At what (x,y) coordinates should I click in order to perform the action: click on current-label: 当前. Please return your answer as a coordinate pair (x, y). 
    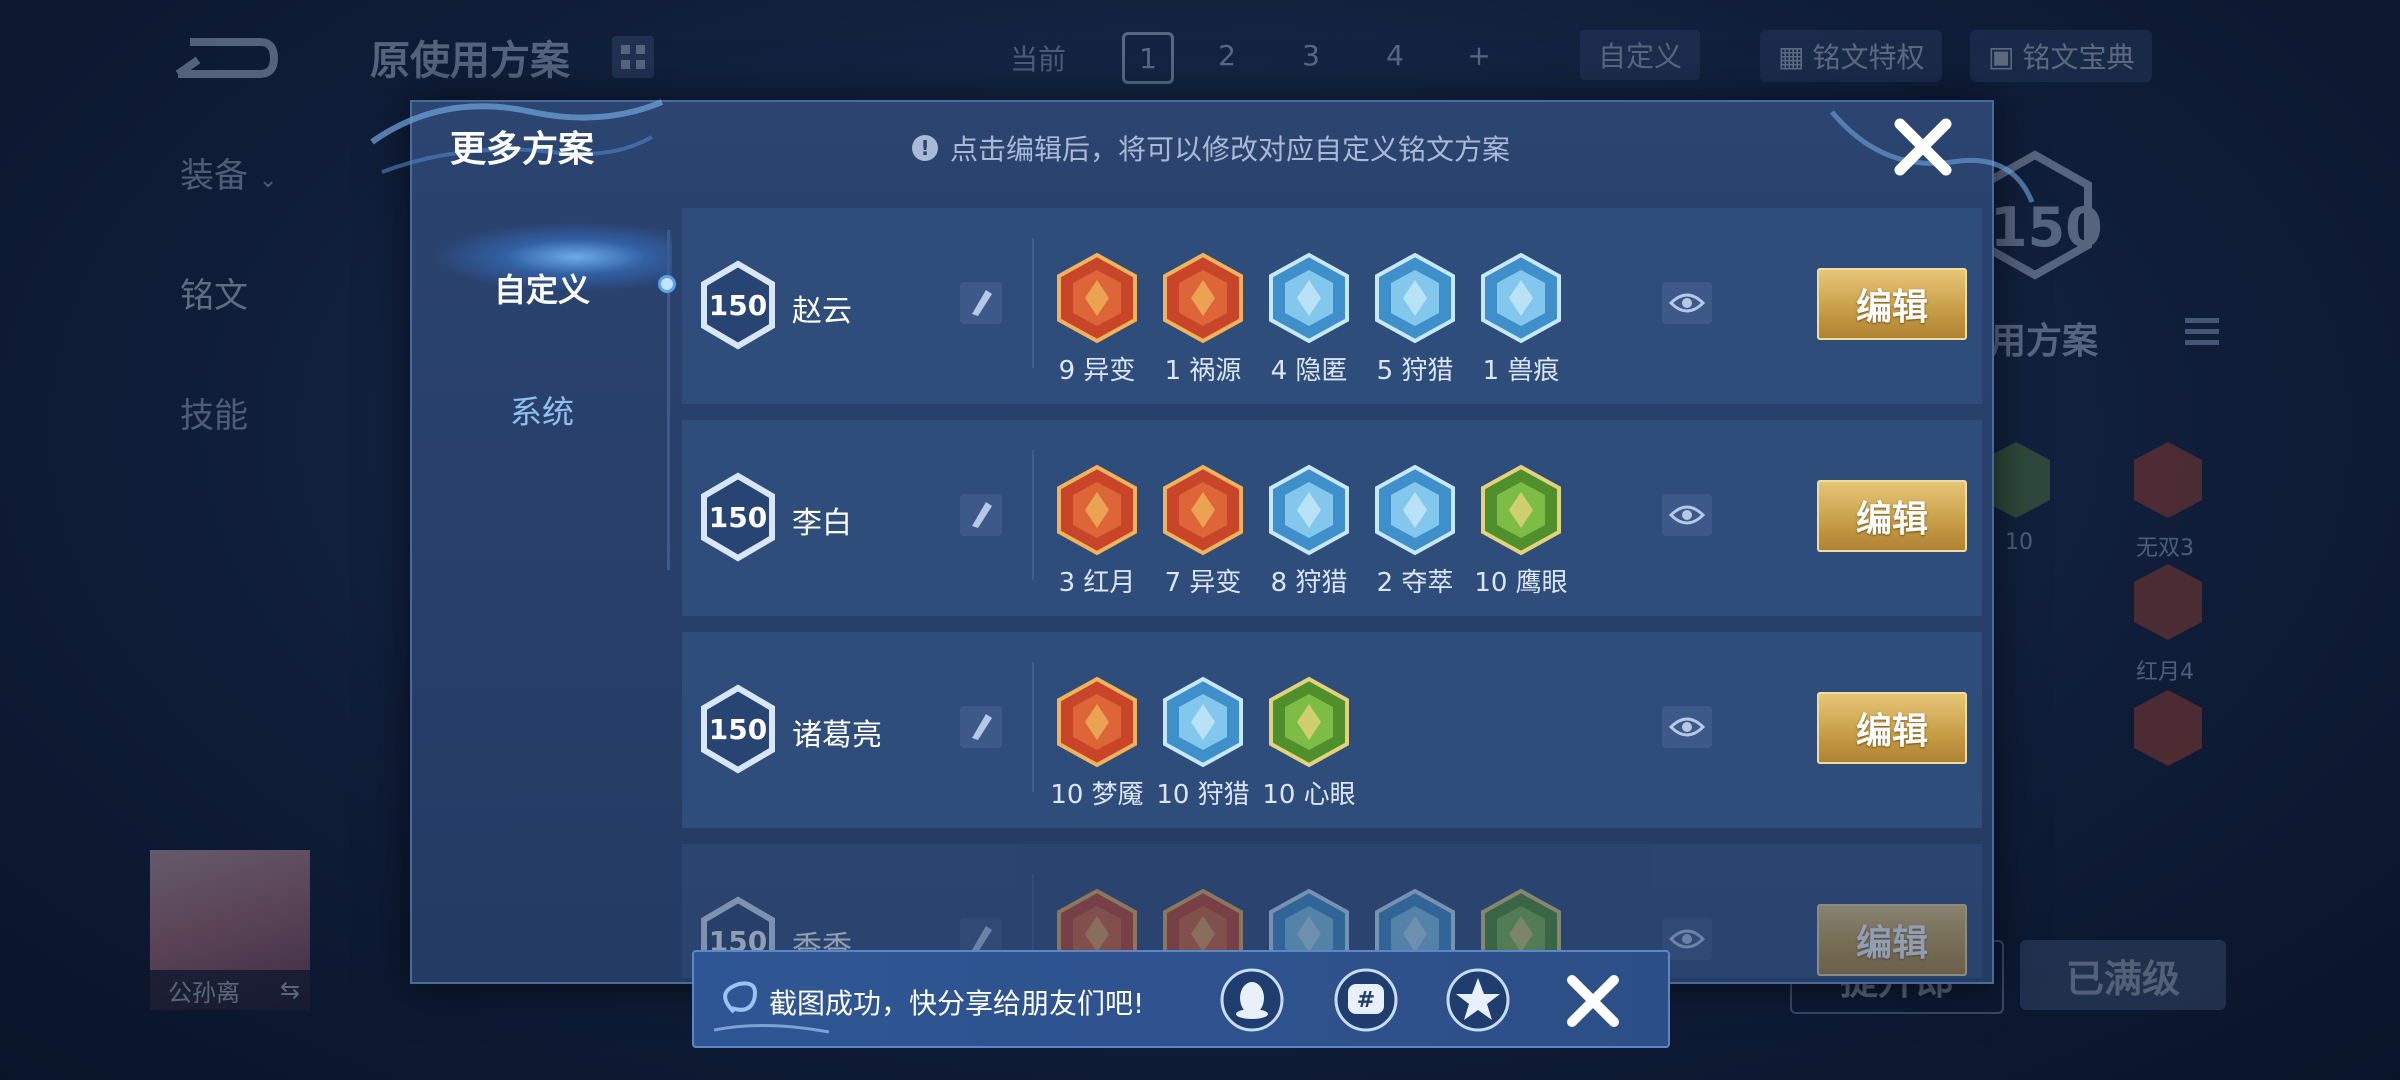
    Looking at the image, I should click on (1038, 59).